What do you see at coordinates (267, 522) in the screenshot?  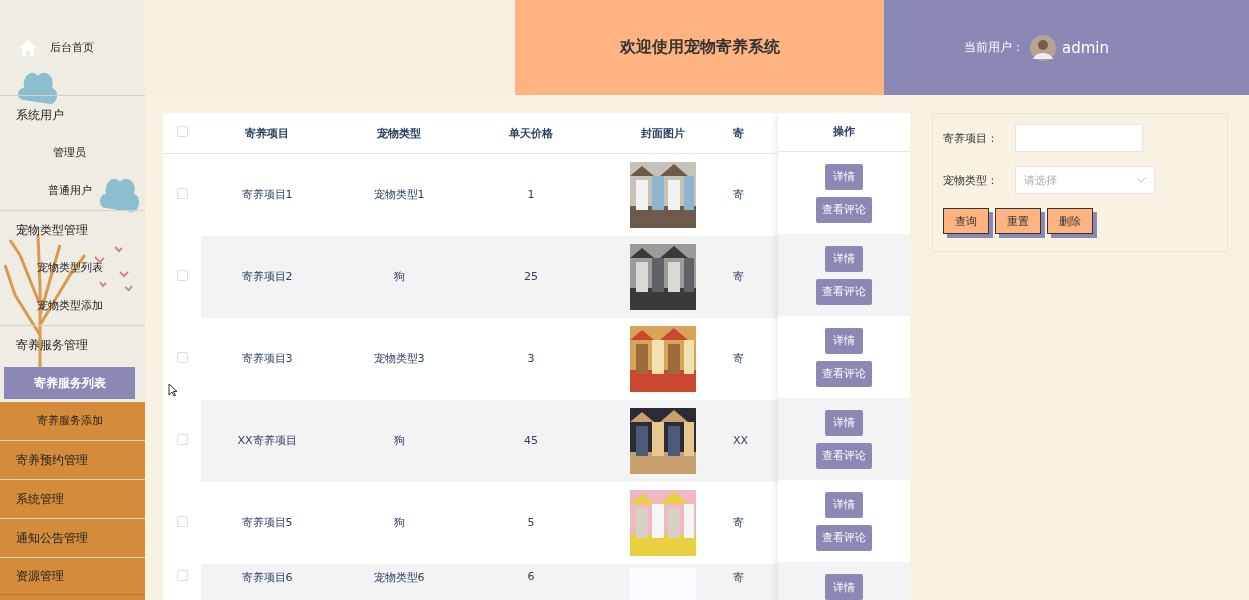 I see `table-cell: 寄养项目5` at bounding box center [267, 522].